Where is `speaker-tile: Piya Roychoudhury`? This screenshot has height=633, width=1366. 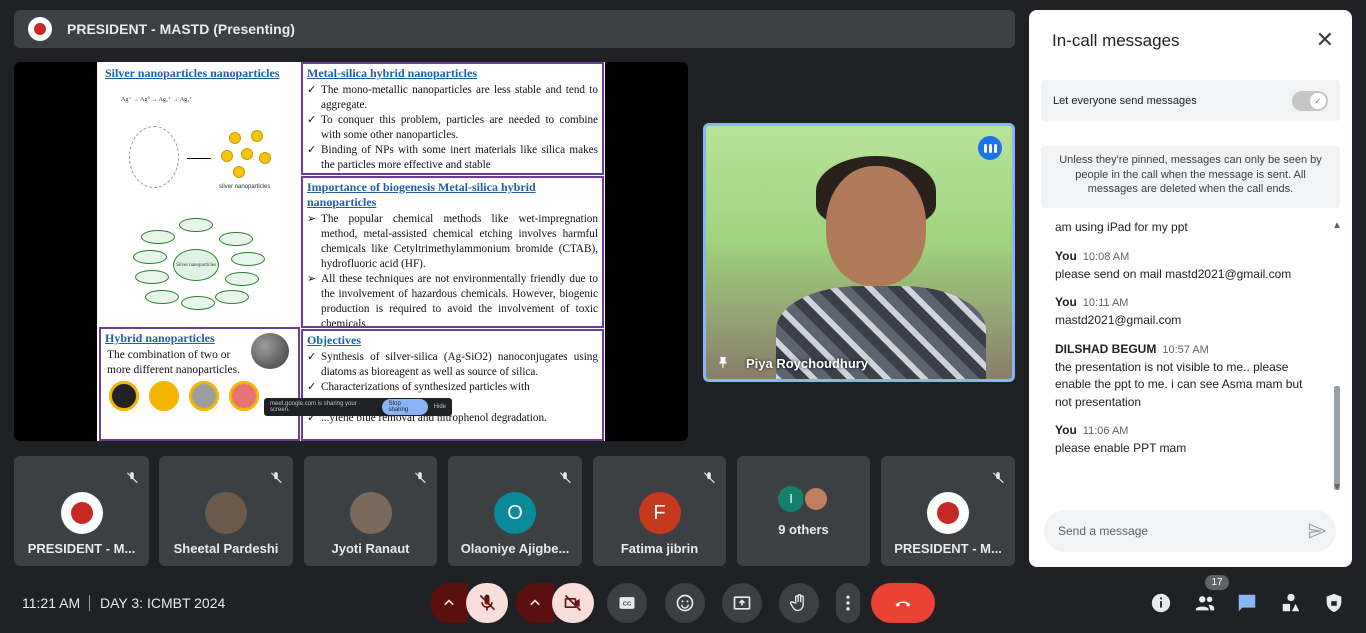
speaker-tile: Piya Roychoudhury is located at coordinates (859, 252).